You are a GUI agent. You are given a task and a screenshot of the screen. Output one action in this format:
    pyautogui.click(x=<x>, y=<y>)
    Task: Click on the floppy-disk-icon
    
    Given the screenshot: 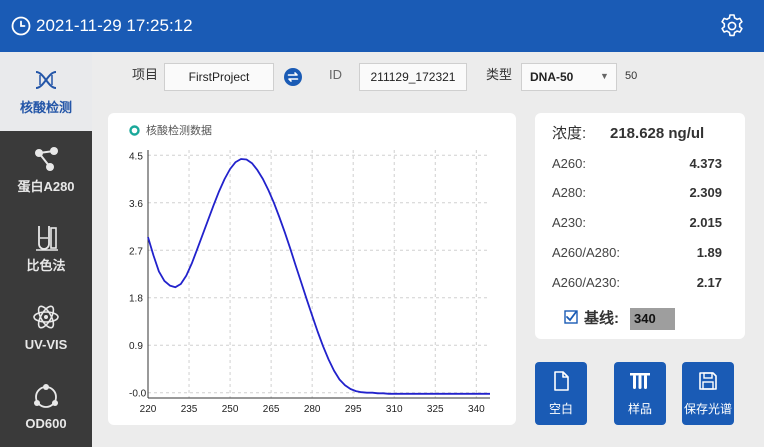 What is the action you would take?
    pyautogui.click(x=708, y=381)
    